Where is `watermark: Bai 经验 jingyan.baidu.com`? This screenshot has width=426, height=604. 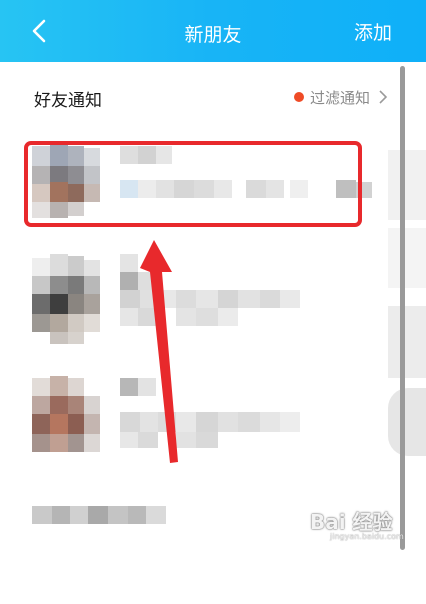 watermark: Bai 经验 jingyan.baidu.com is located at coordinates (358, 525).